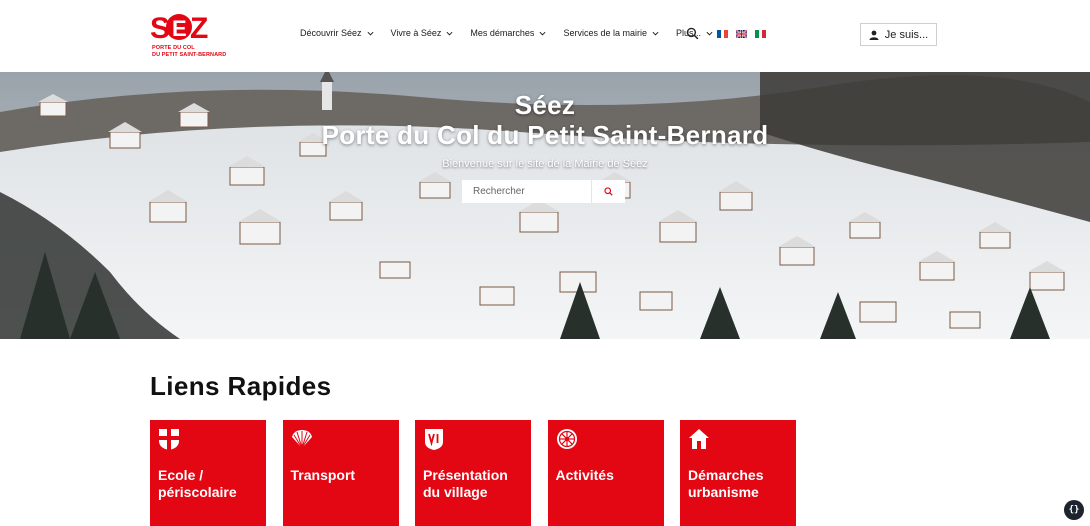 The height and width of the screenshot is (526, 1090). I want to click on logo-tagline: PORTE DU COL DU PETIT SAINT-BERNARD, so click(189, 52).